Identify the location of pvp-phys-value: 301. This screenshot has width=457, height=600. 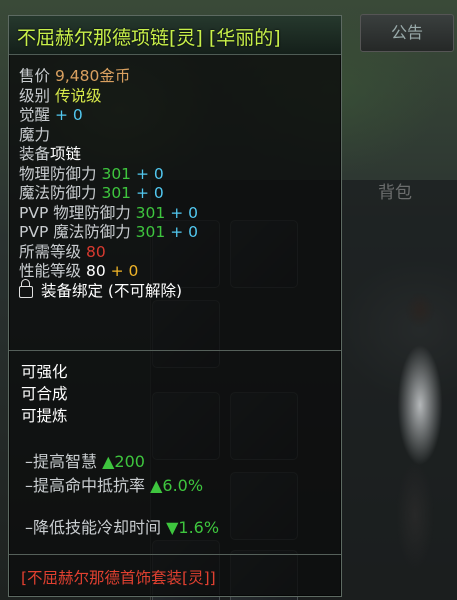
(150, 212).